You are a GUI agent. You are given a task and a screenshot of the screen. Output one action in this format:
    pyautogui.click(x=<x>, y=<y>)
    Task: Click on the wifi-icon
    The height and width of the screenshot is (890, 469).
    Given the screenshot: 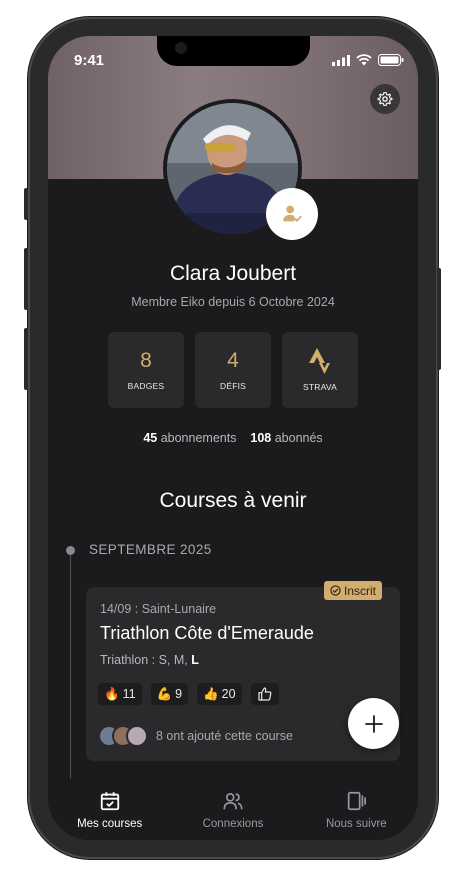 What is the action you would take?
    pyautogui.click(x=364, y=60)
    